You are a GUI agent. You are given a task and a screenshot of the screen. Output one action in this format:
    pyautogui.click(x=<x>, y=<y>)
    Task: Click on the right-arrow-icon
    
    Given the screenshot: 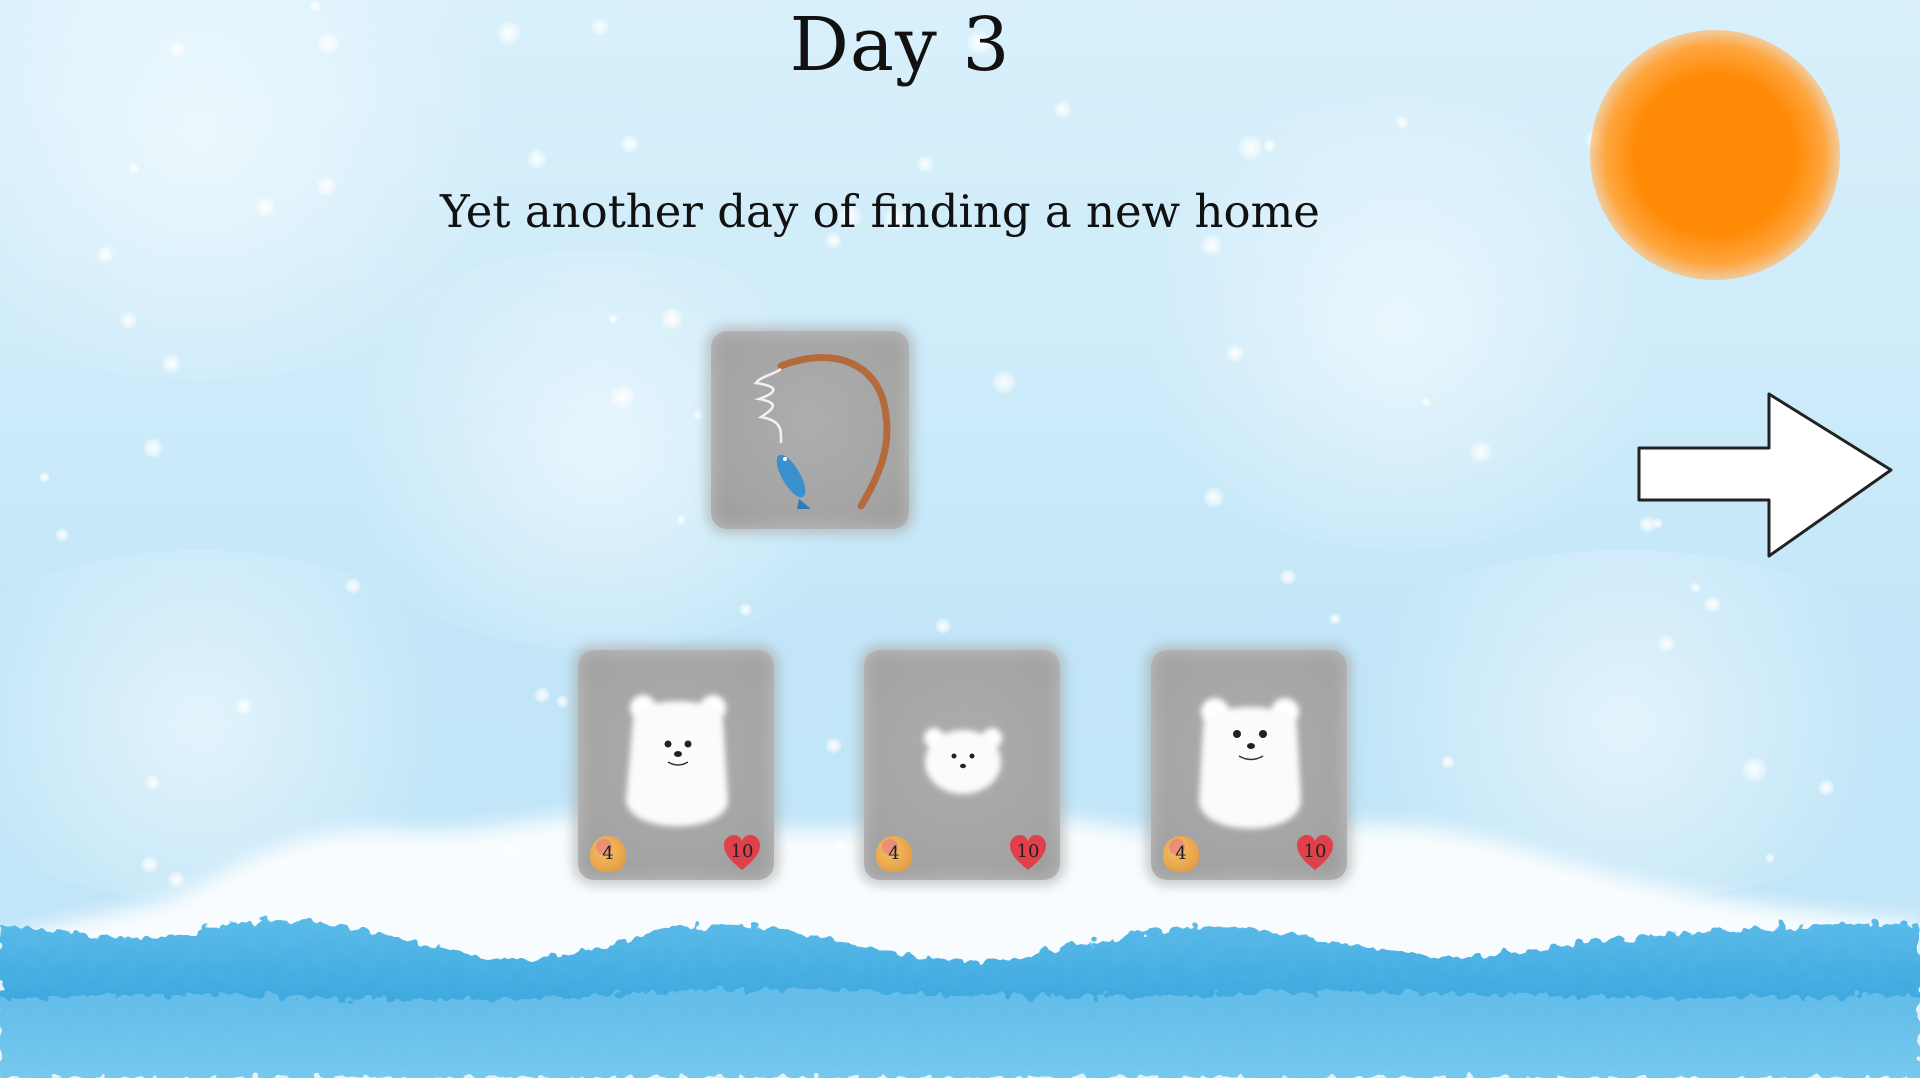 What is the action you would take?
    pyautogui.click(x=1765, y=475)
    